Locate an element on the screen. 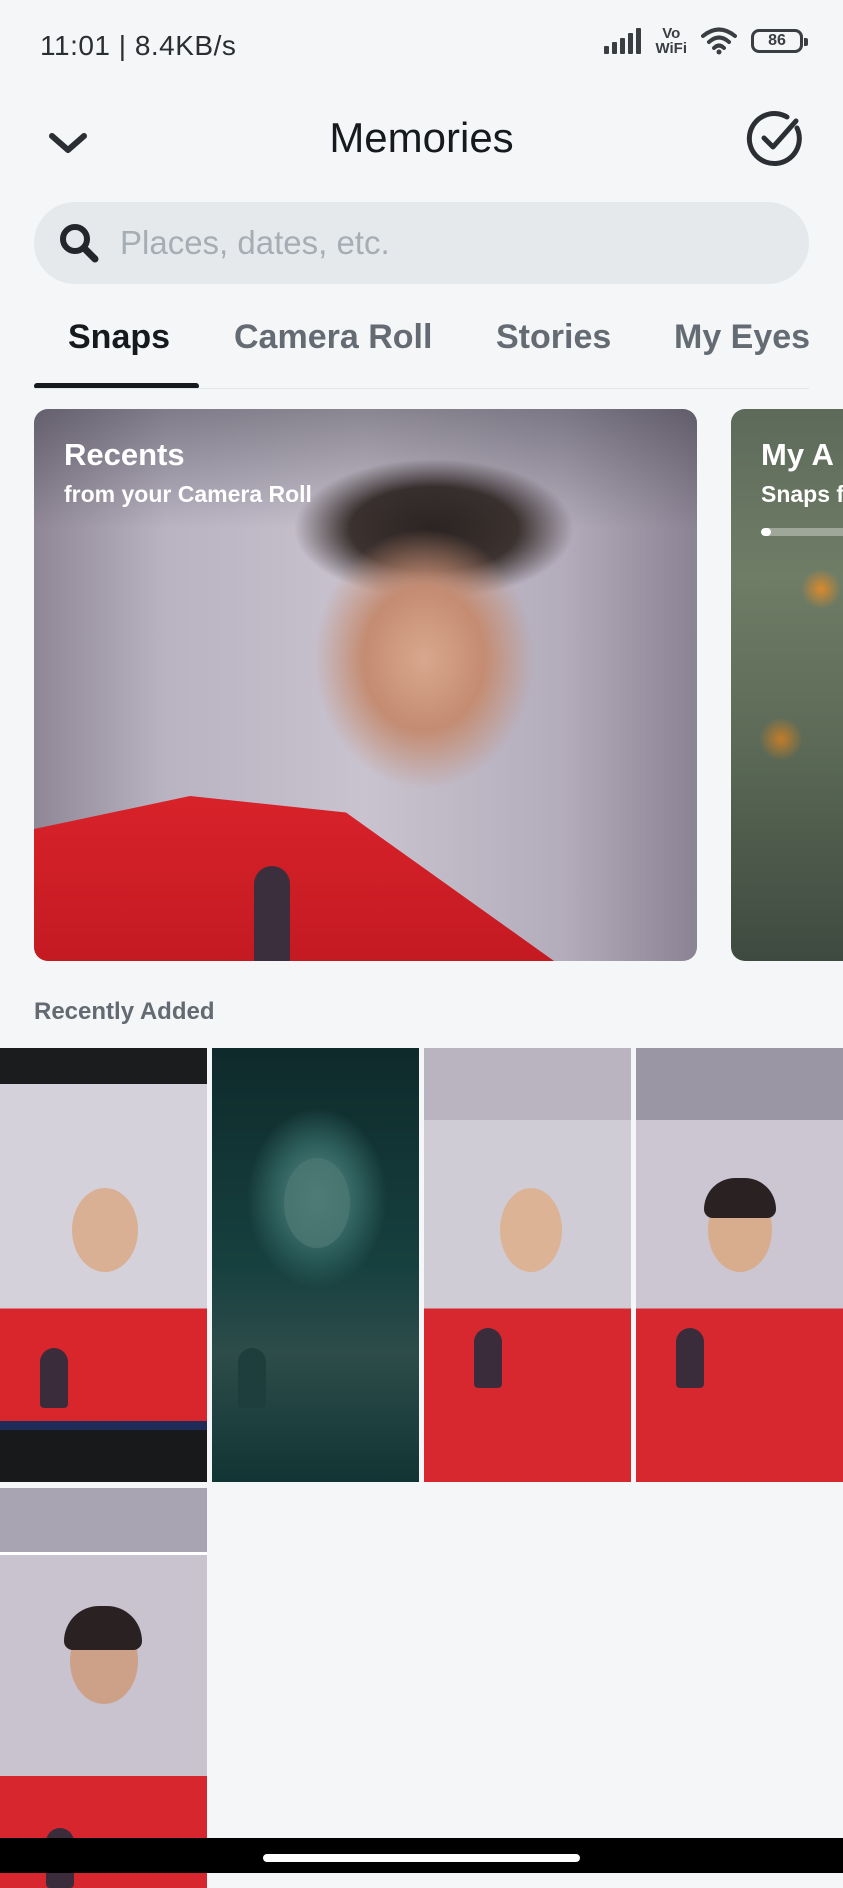 Image resolution: width=843 pixels, height=1888 pixels. my-ai-card-progress is located at coordinates (802, 532).